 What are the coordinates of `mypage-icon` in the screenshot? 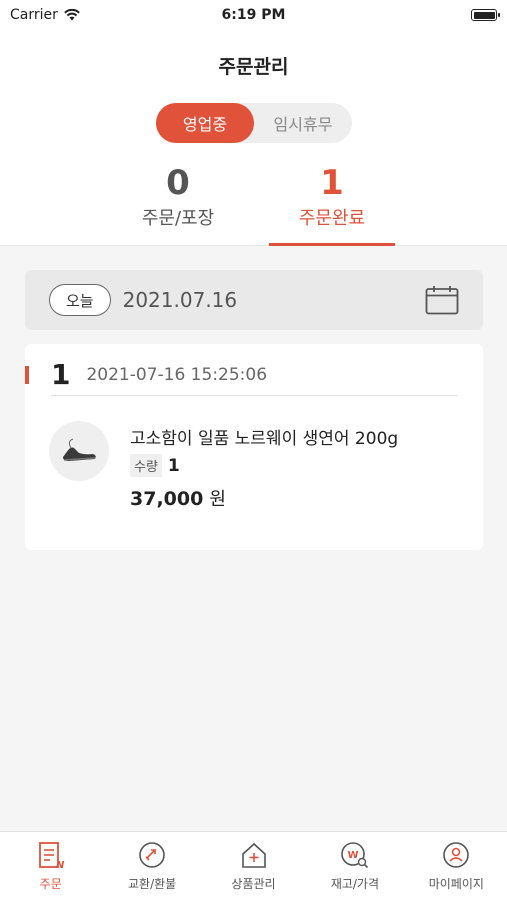 It's located at (456, 855).